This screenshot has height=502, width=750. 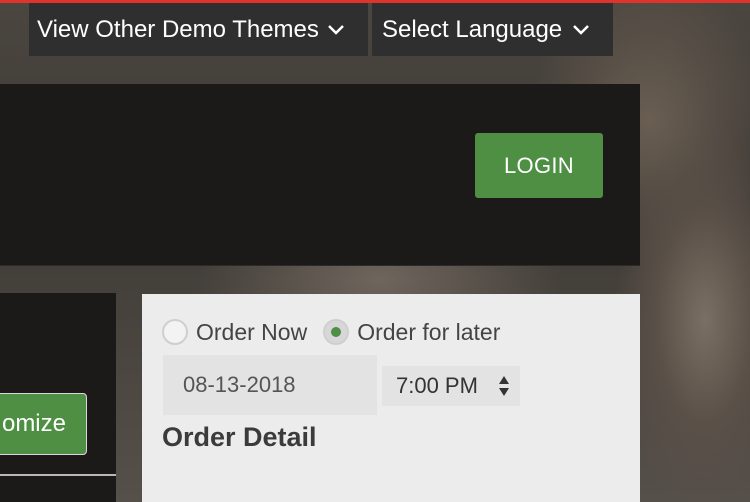 What do you see at coordinates (175, 332) in the screenshot?
I see `order-now-radio` at bounding box center [175, 332].